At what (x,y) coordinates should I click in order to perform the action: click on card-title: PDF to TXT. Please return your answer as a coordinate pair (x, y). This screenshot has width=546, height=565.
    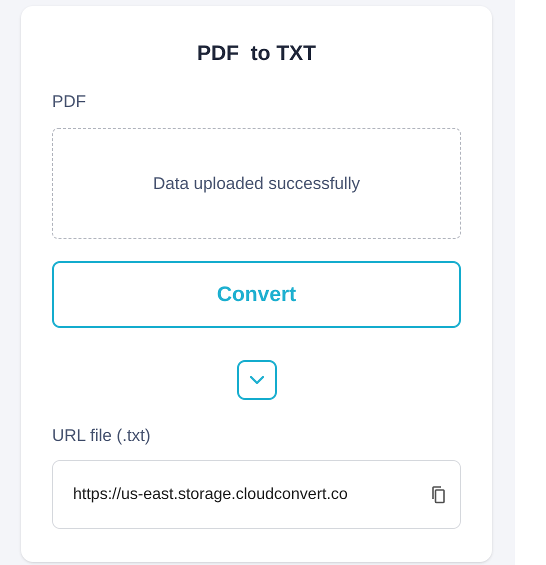
    Looking at the image, I should click on (256, 54).